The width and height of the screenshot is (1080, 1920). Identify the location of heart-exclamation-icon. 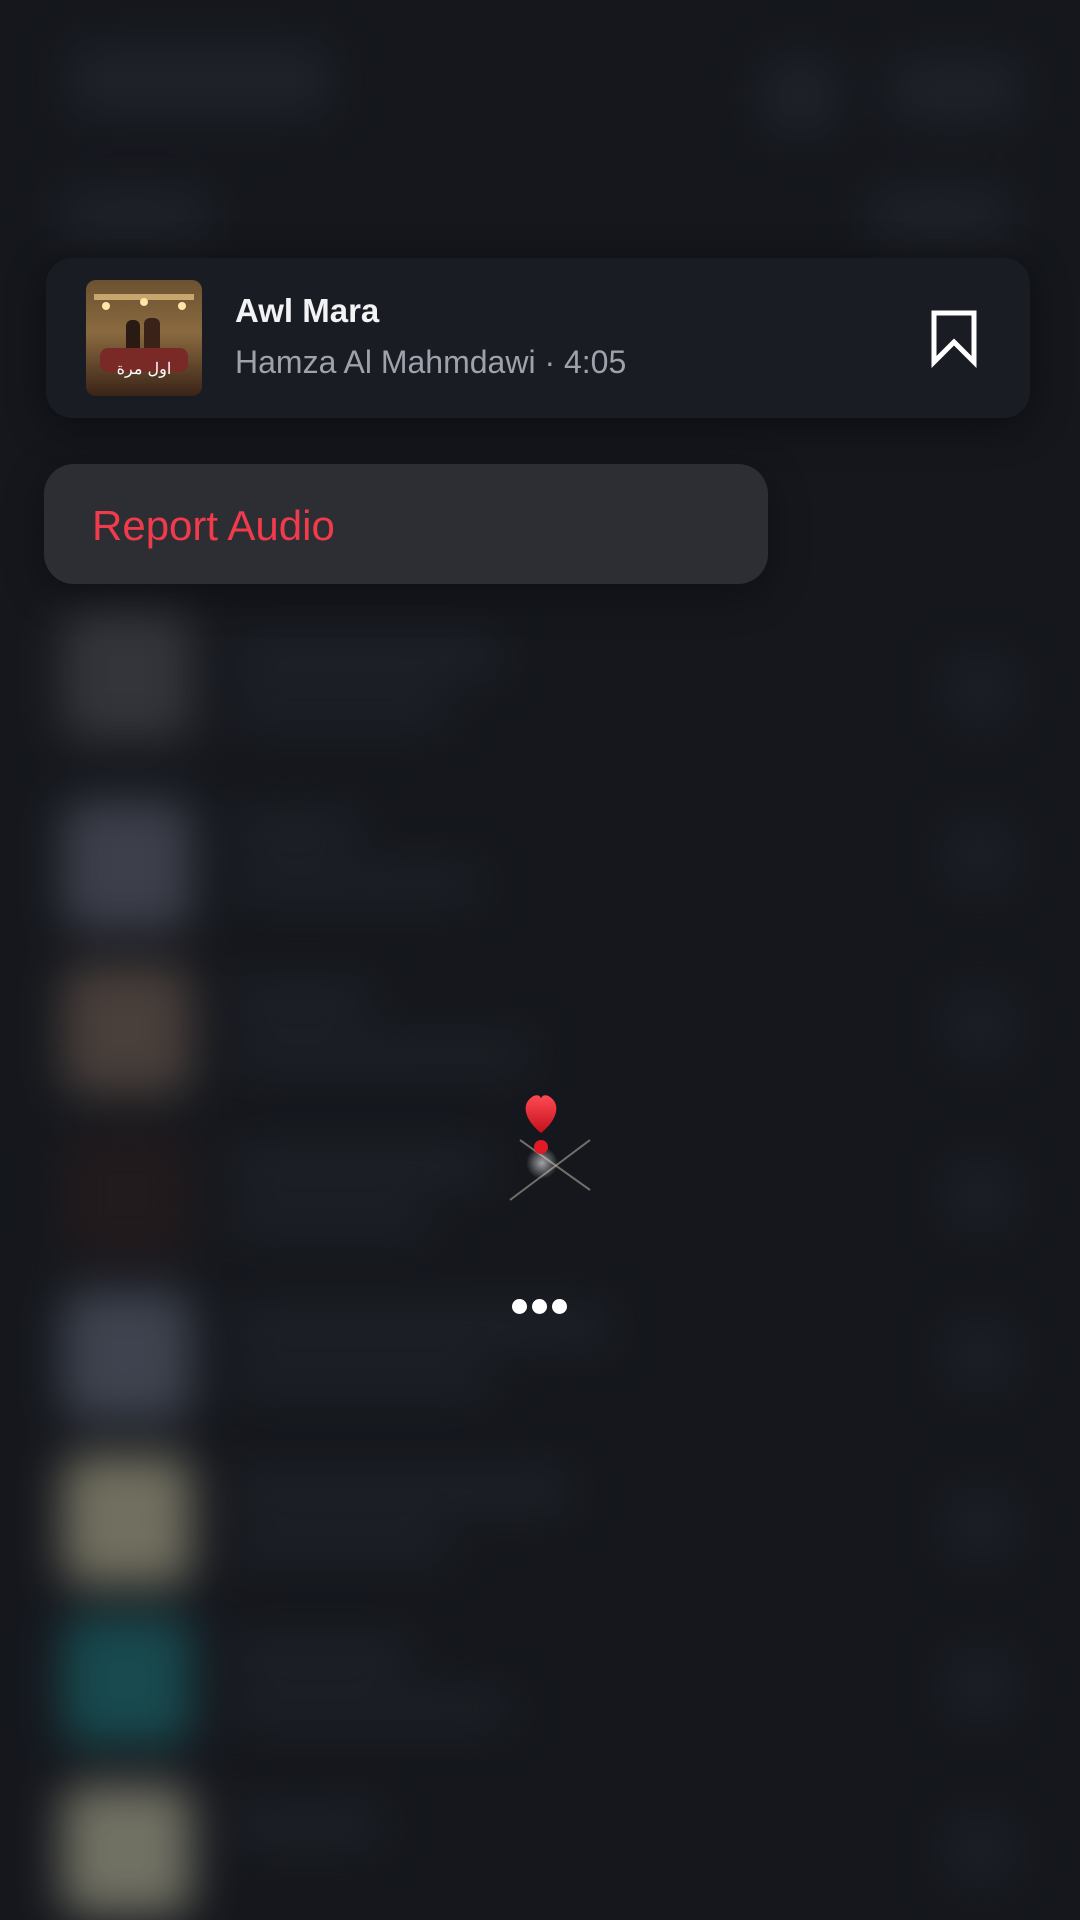
(550, 1150).